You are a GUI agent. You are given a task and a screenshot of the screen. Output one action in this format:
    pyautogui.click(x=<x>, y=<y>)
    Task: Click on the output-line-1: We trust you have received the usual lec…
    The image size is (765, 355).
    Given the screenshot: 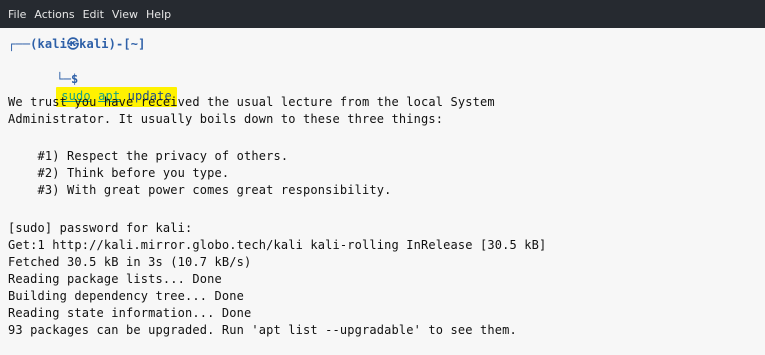 What is the action you would take?
    pyautogui.click(x=251, y=102)
    